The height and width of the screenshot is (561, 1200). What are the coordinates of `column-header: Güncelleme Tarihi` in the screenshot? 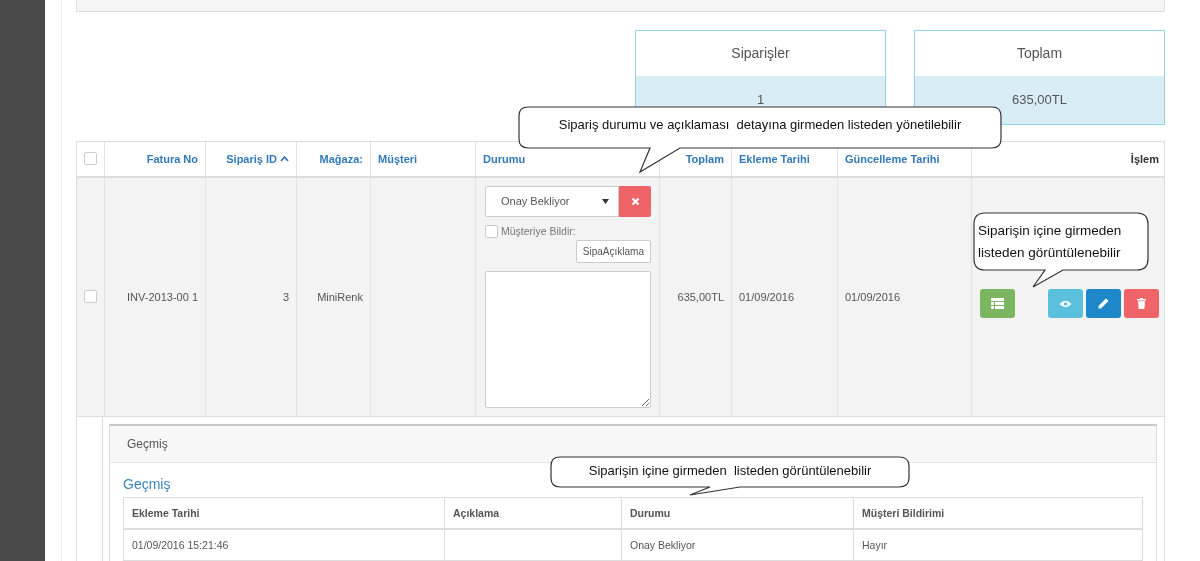 It's located at (892, 158).